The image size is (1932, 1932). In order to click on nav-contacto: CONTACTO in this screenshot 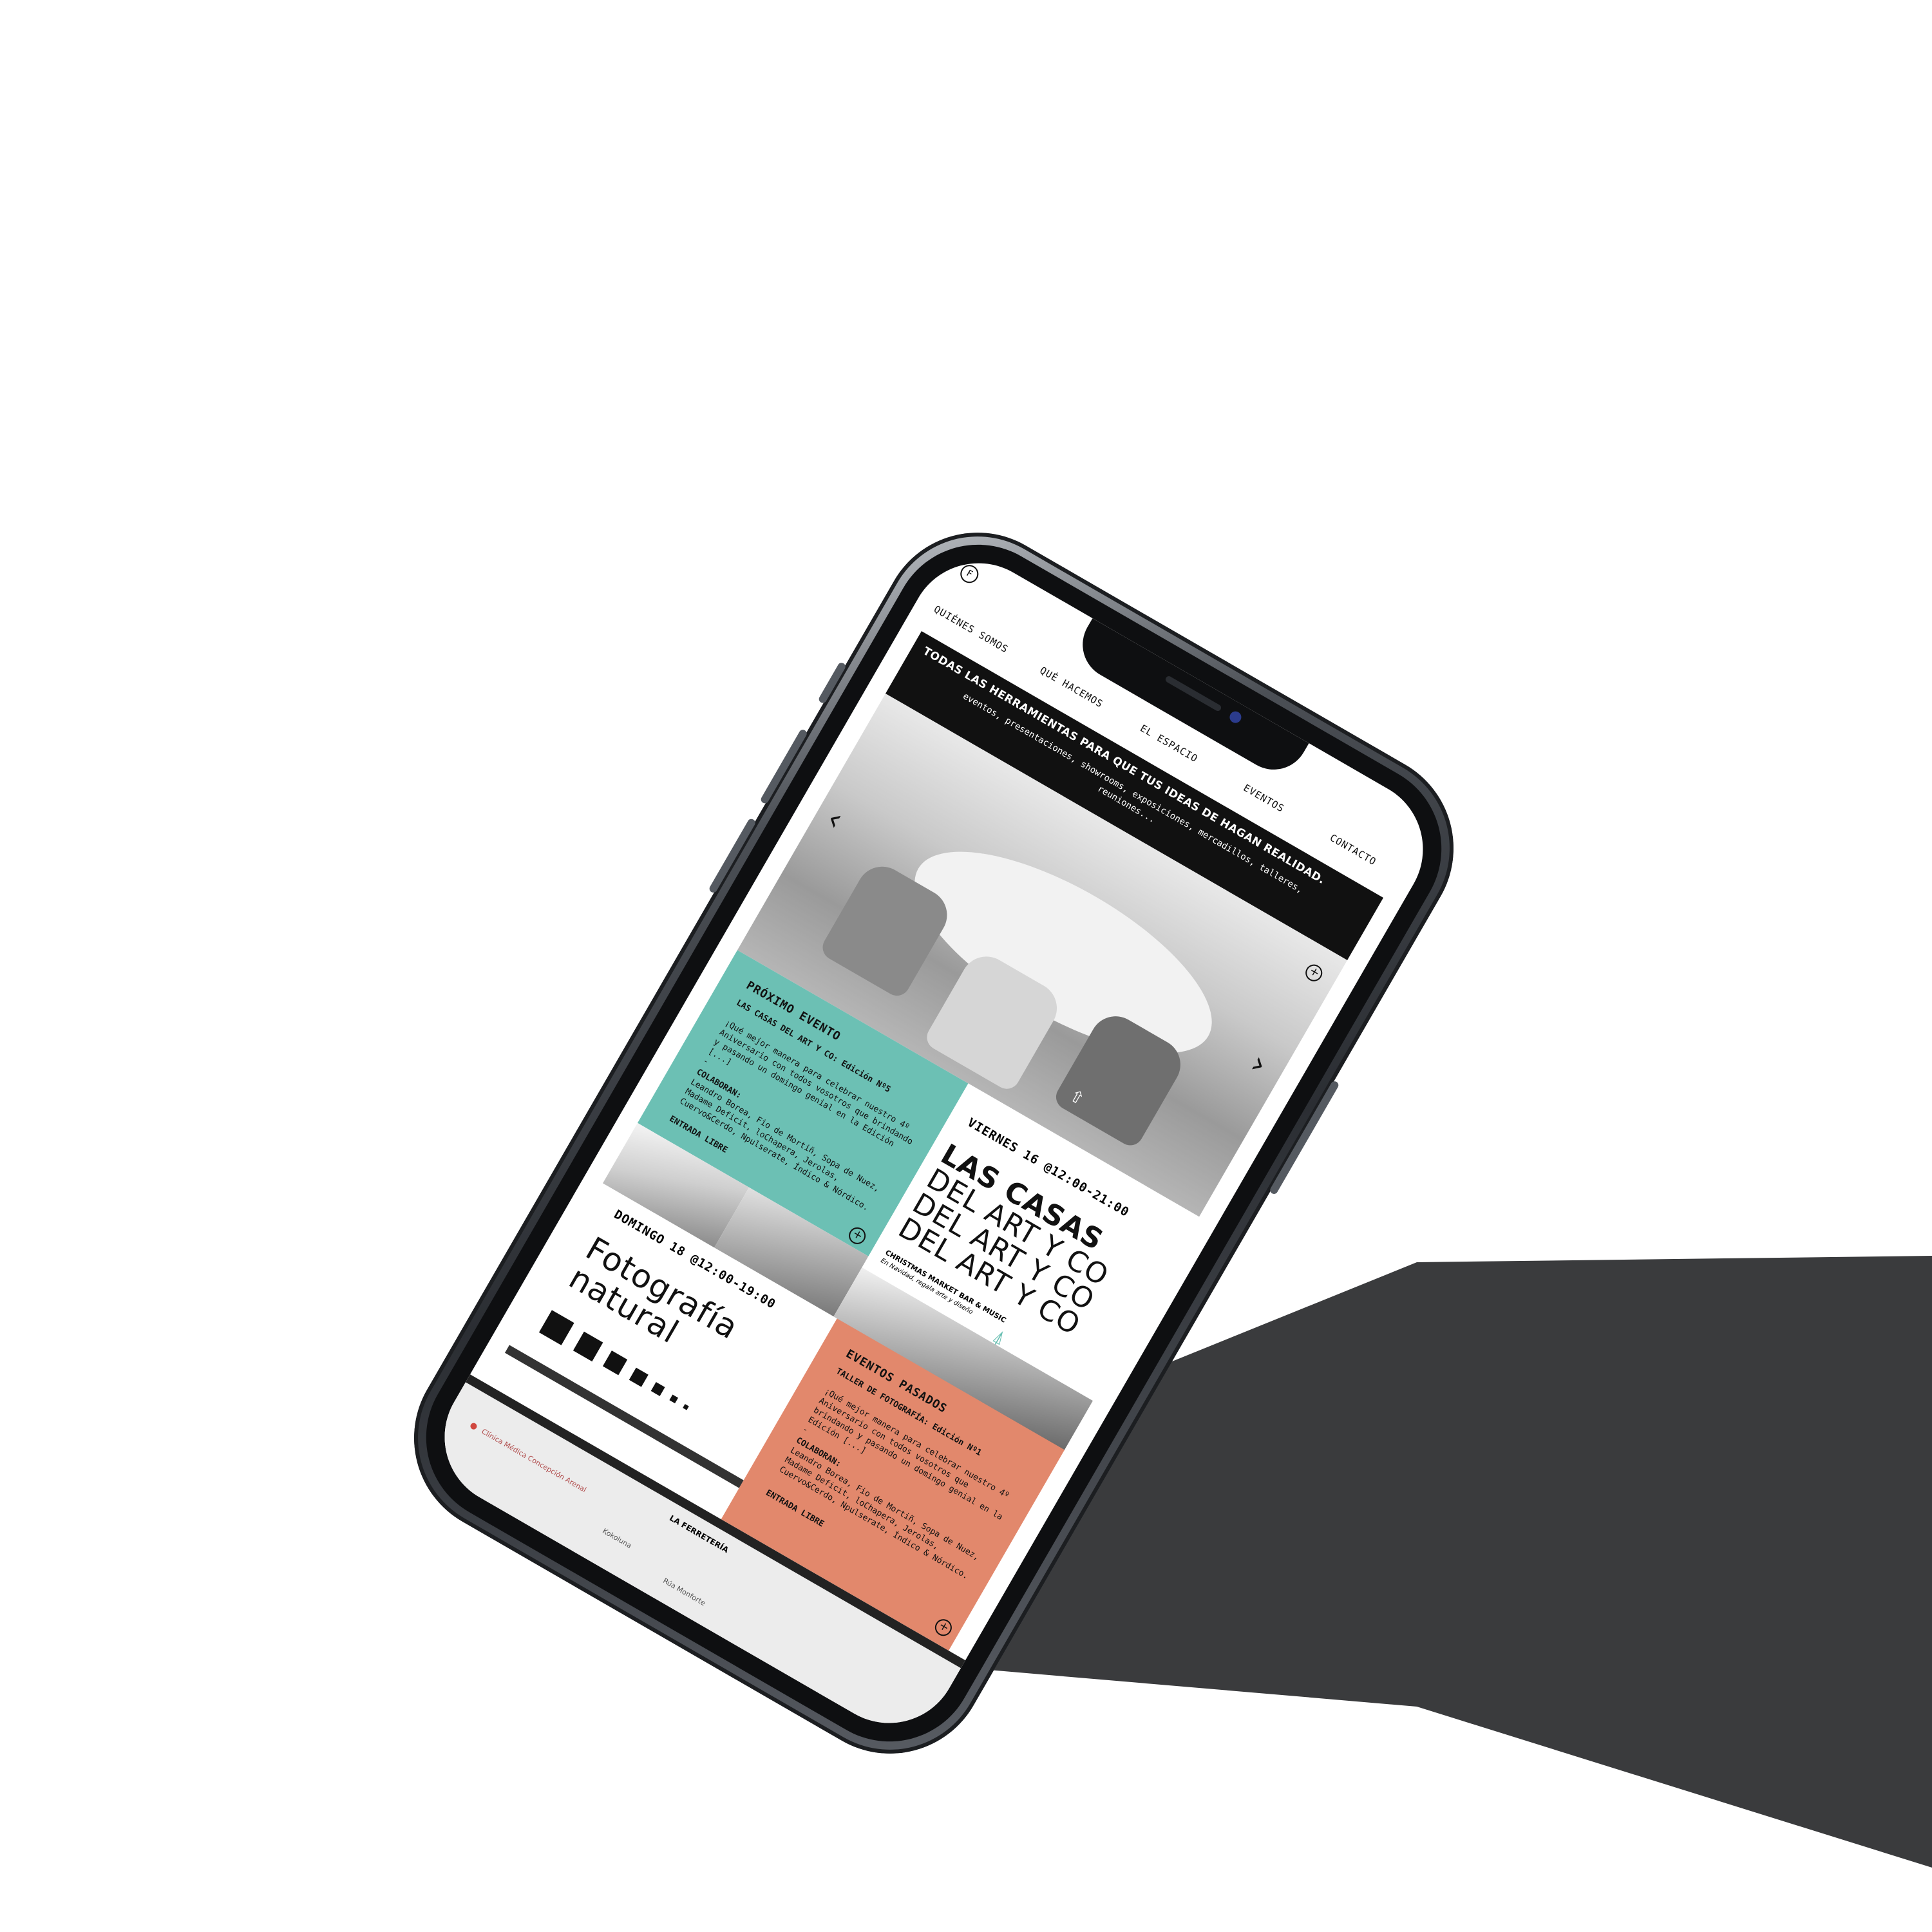, I will do `click(1353, 850)`.